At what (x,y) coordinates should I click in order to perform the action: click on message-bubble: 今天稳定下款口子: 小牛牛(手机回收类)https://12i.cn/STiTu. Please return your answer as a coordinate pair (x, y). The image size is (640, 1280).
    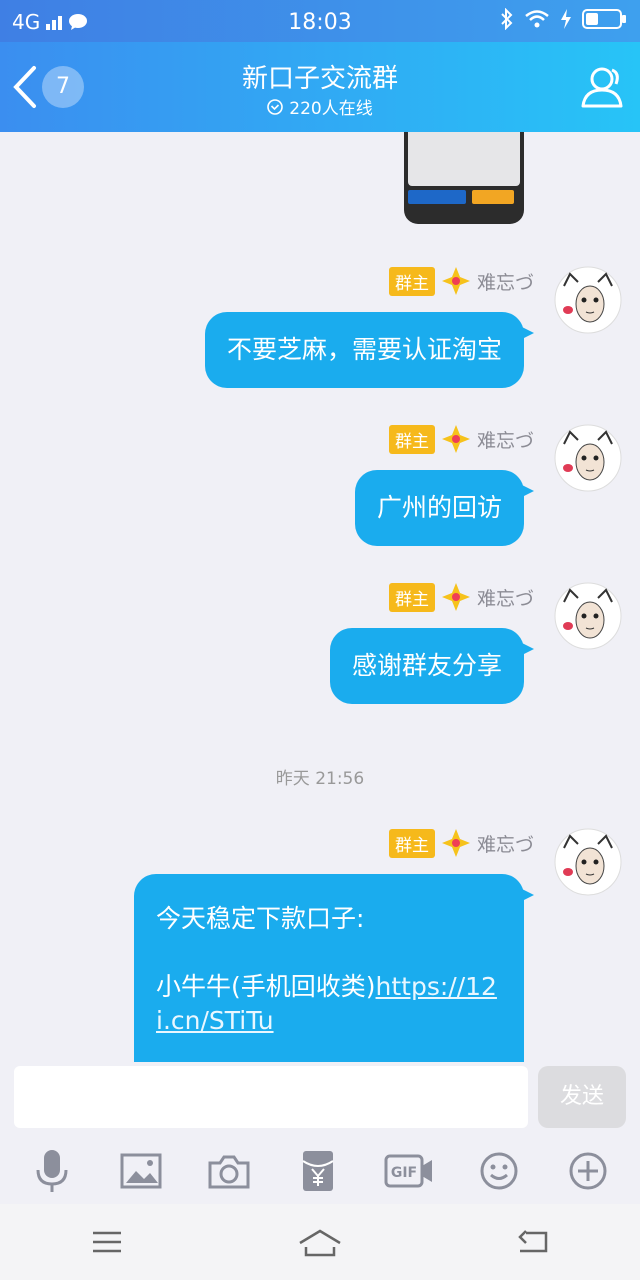
    Looking at the image, I should click on (334, 968).